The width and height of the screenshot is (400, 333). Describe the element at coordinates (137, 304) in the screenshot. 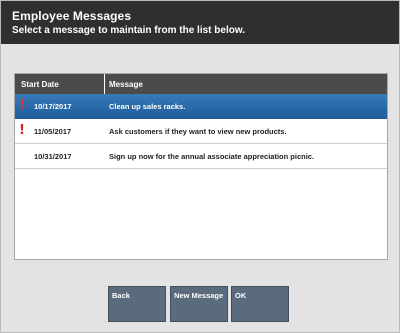

I see `back-button: Back` at that location.